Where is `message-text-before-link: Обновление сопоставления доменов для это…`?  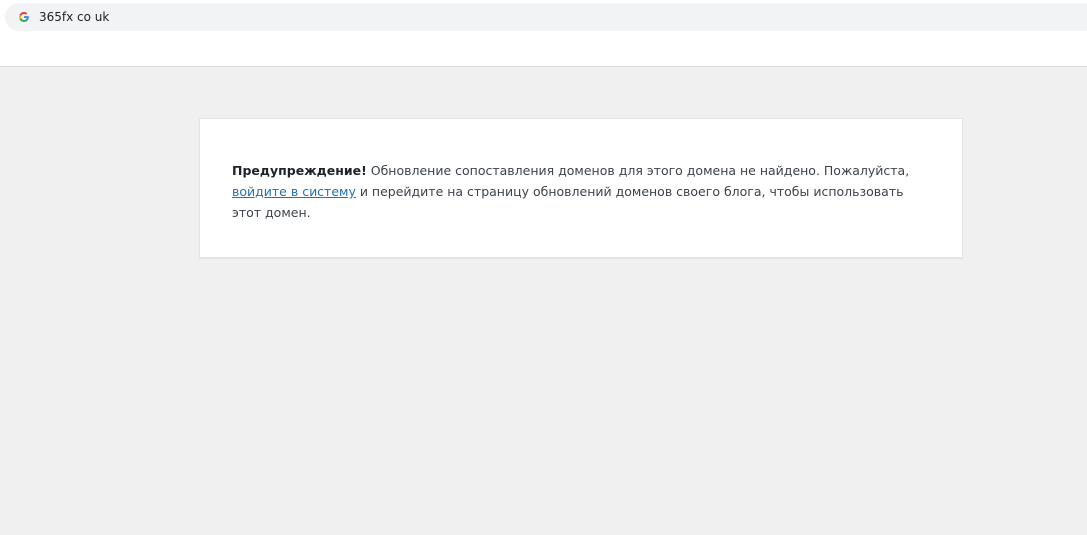 message-text-before-link: Обновление сопоставления доменов для это… is located at coordinates (638, 170).